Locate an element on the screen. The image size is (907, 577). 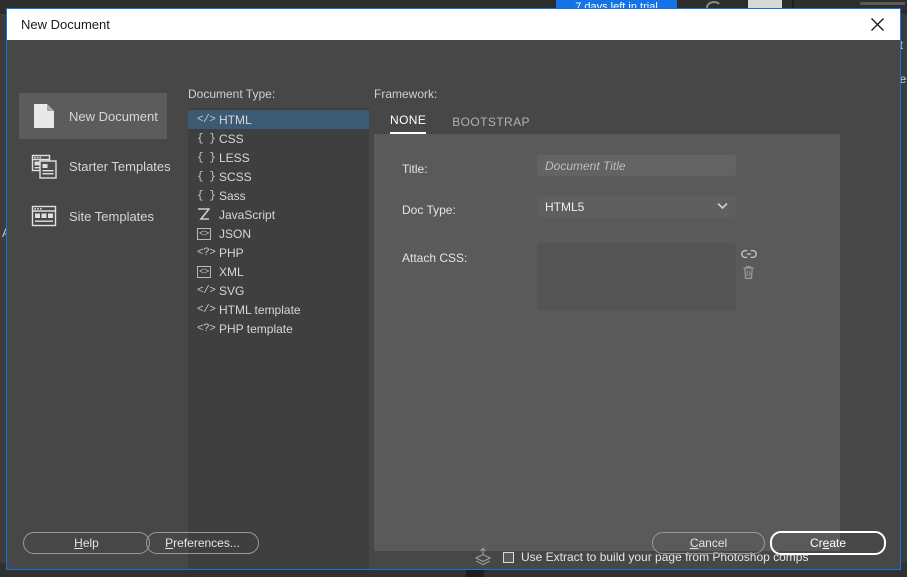
cancel-button-post: ancel is located at coordinates (713, 543).